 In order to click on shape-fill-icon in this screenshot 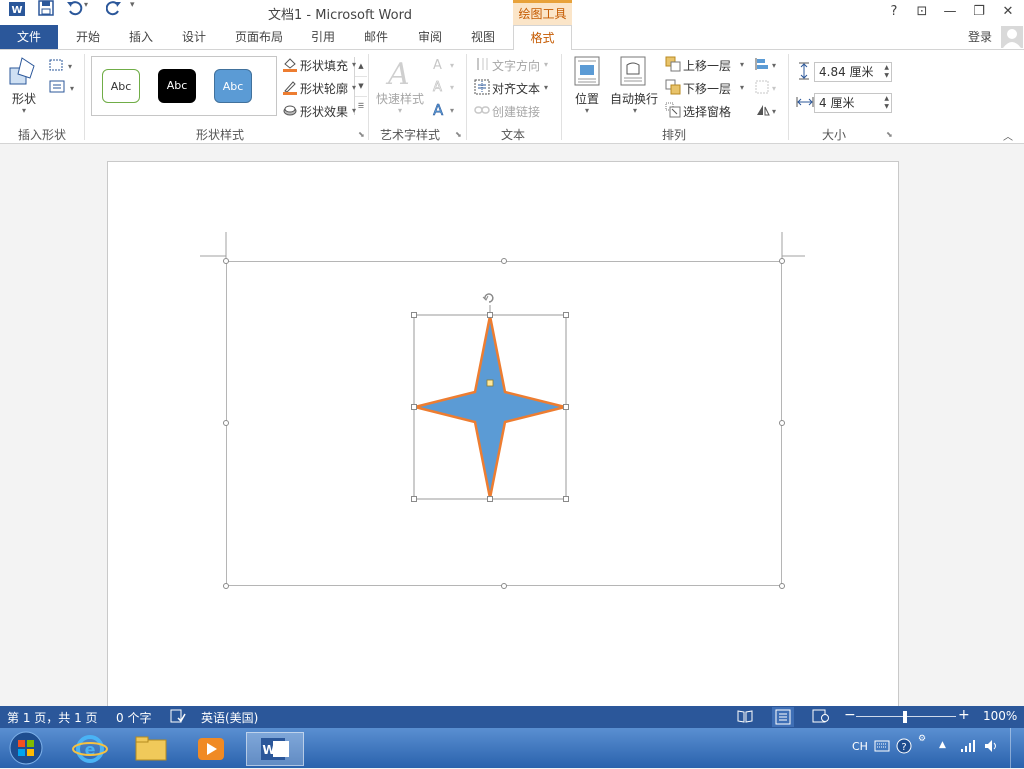, I will do `click(290, 65)`.